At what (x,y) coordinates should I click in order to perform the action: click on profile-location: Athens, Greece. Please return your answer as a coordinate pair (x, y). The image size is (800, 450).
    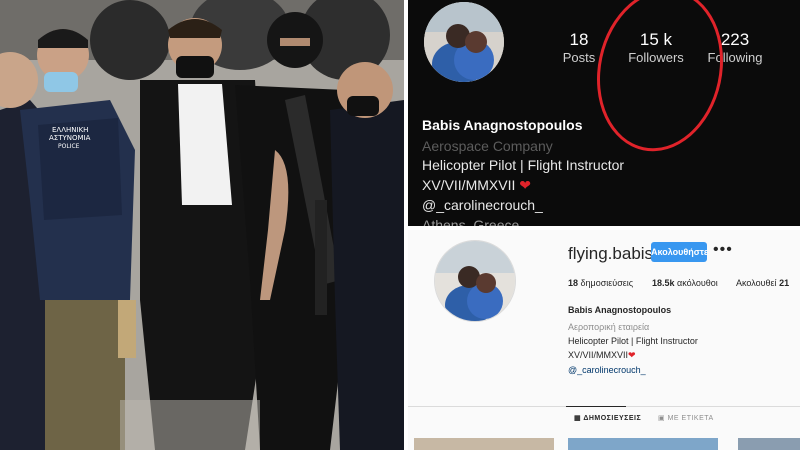
    Looking at the image, I should click on (471, 221).